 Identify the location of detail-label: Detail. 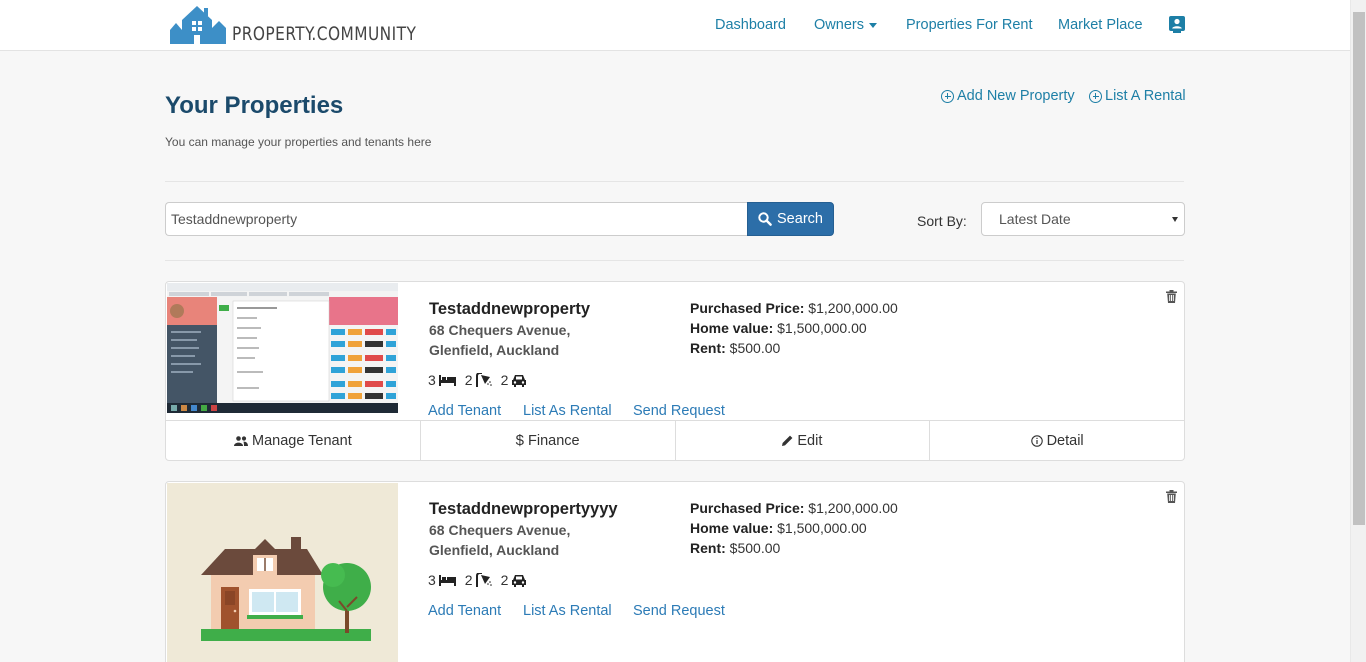
(1065, 440).